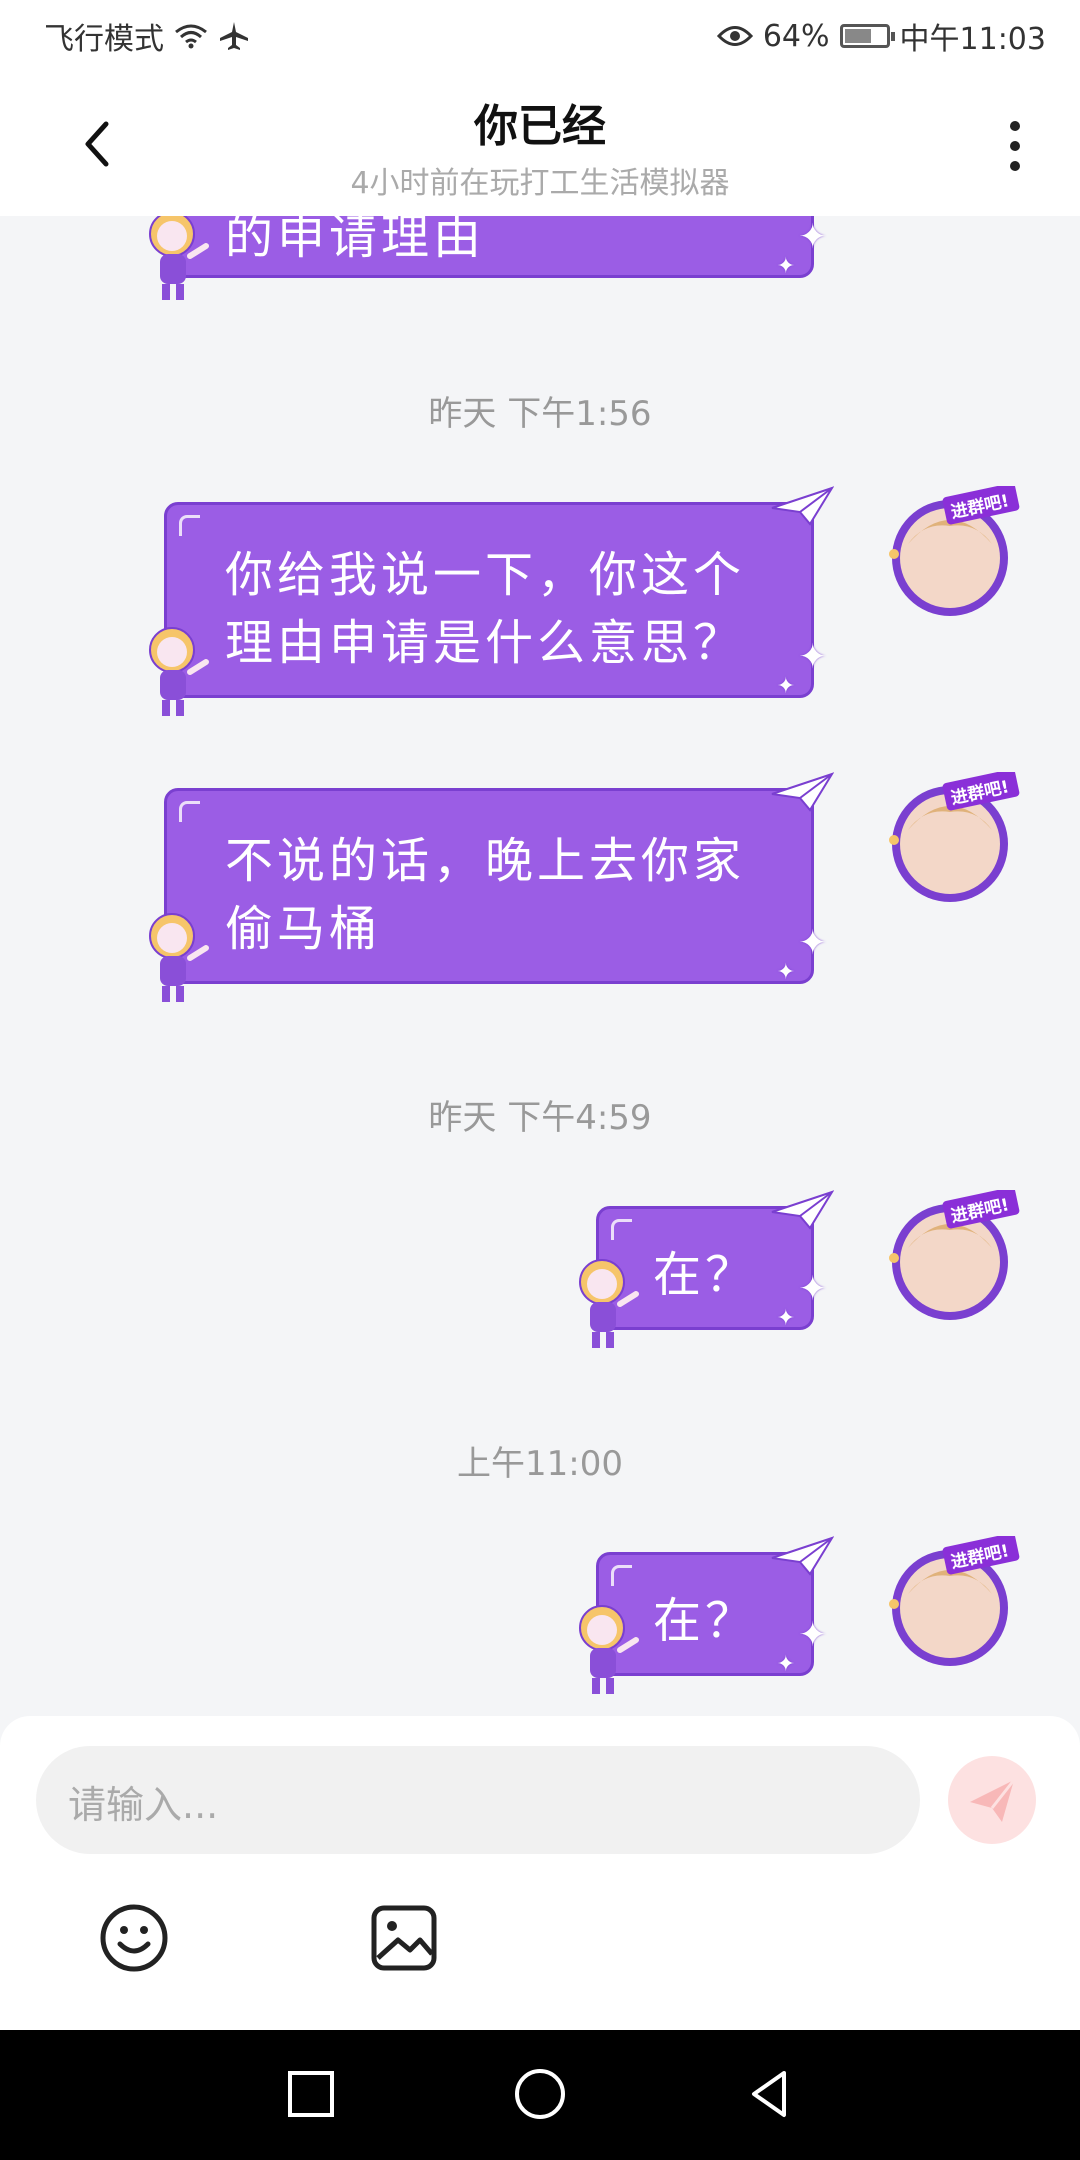  Describe the element at coordinates (485, 861) in the screenshot. I see `message-text-line: 不说的话，晚上去你家` at that location.